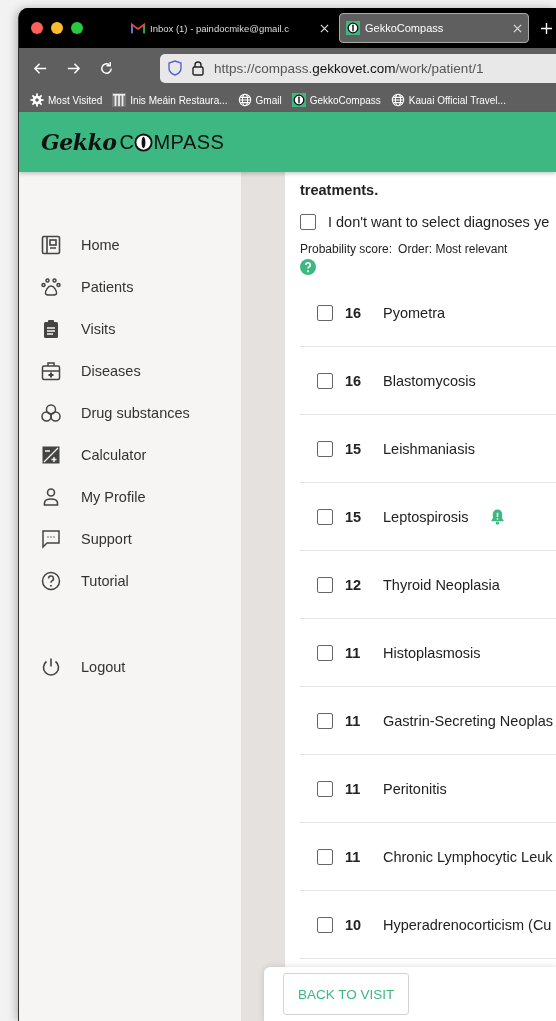 The image size is (556, 1021). What do you see at coordinates (346, 249) in the screenshot?
I see `probability-label: Probability score:` at bounding box center [346, 249].